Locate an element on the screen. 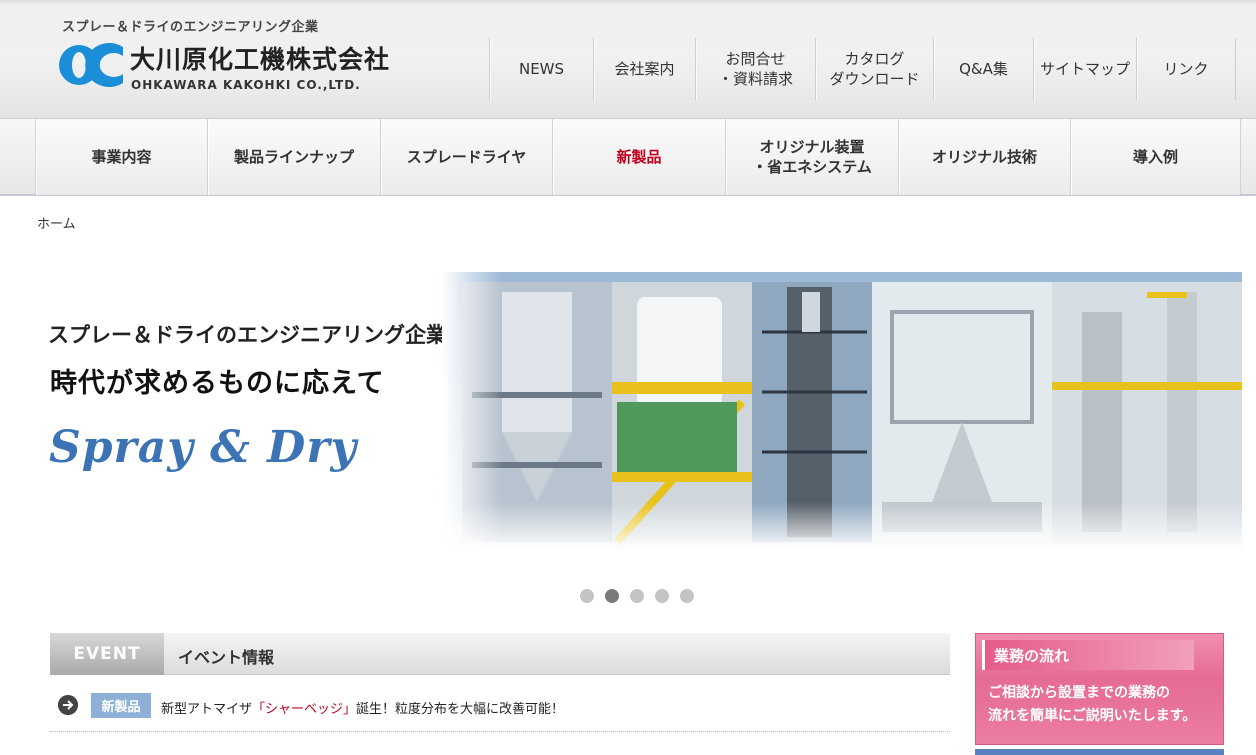 This screenshot has width=1256, height=755. event-text-before: 新型アトマイザ is located at coordinates (207, 709).